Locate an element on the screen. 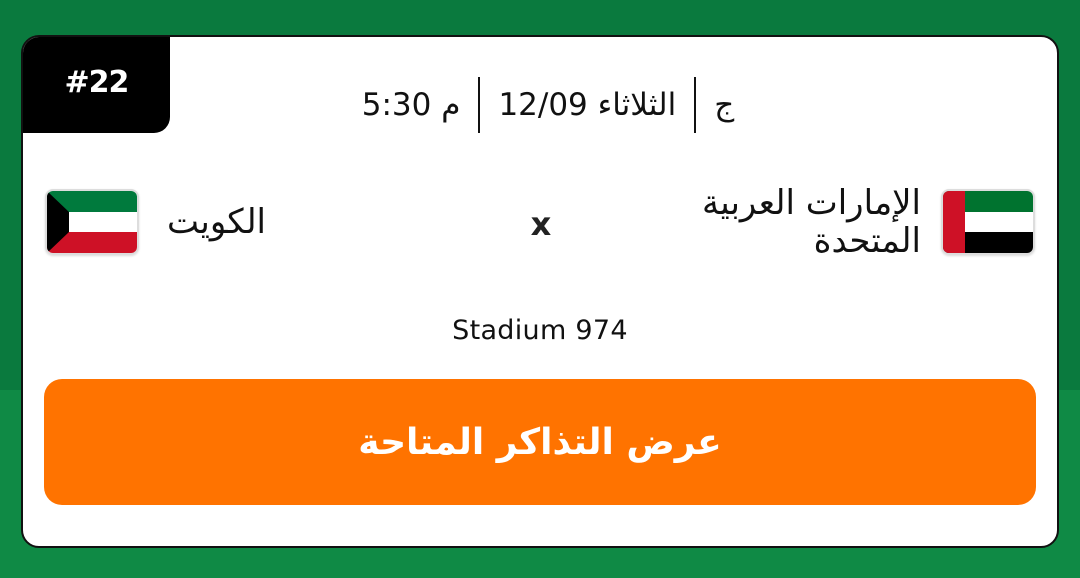 This screenshot has width=1080, height=578. kuwait-flag-icon is located at coordinates (92, 222).